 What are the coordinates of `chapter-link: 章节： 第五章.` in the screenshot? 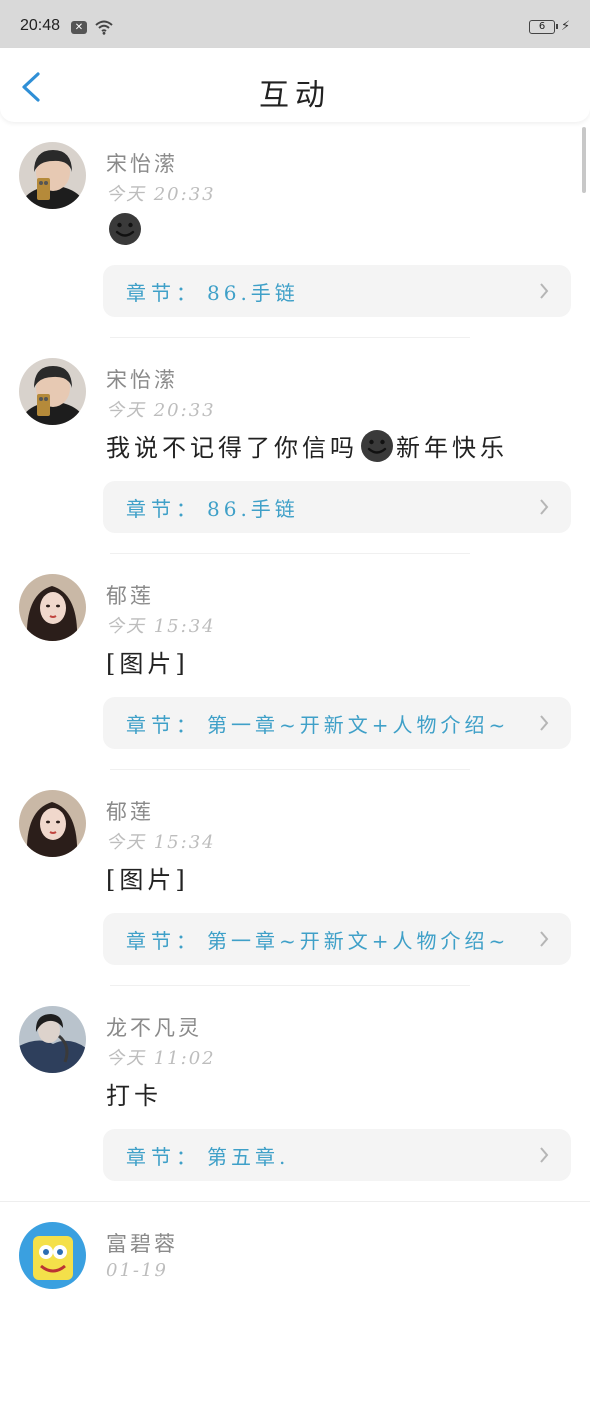 It's located at (337, 1155).